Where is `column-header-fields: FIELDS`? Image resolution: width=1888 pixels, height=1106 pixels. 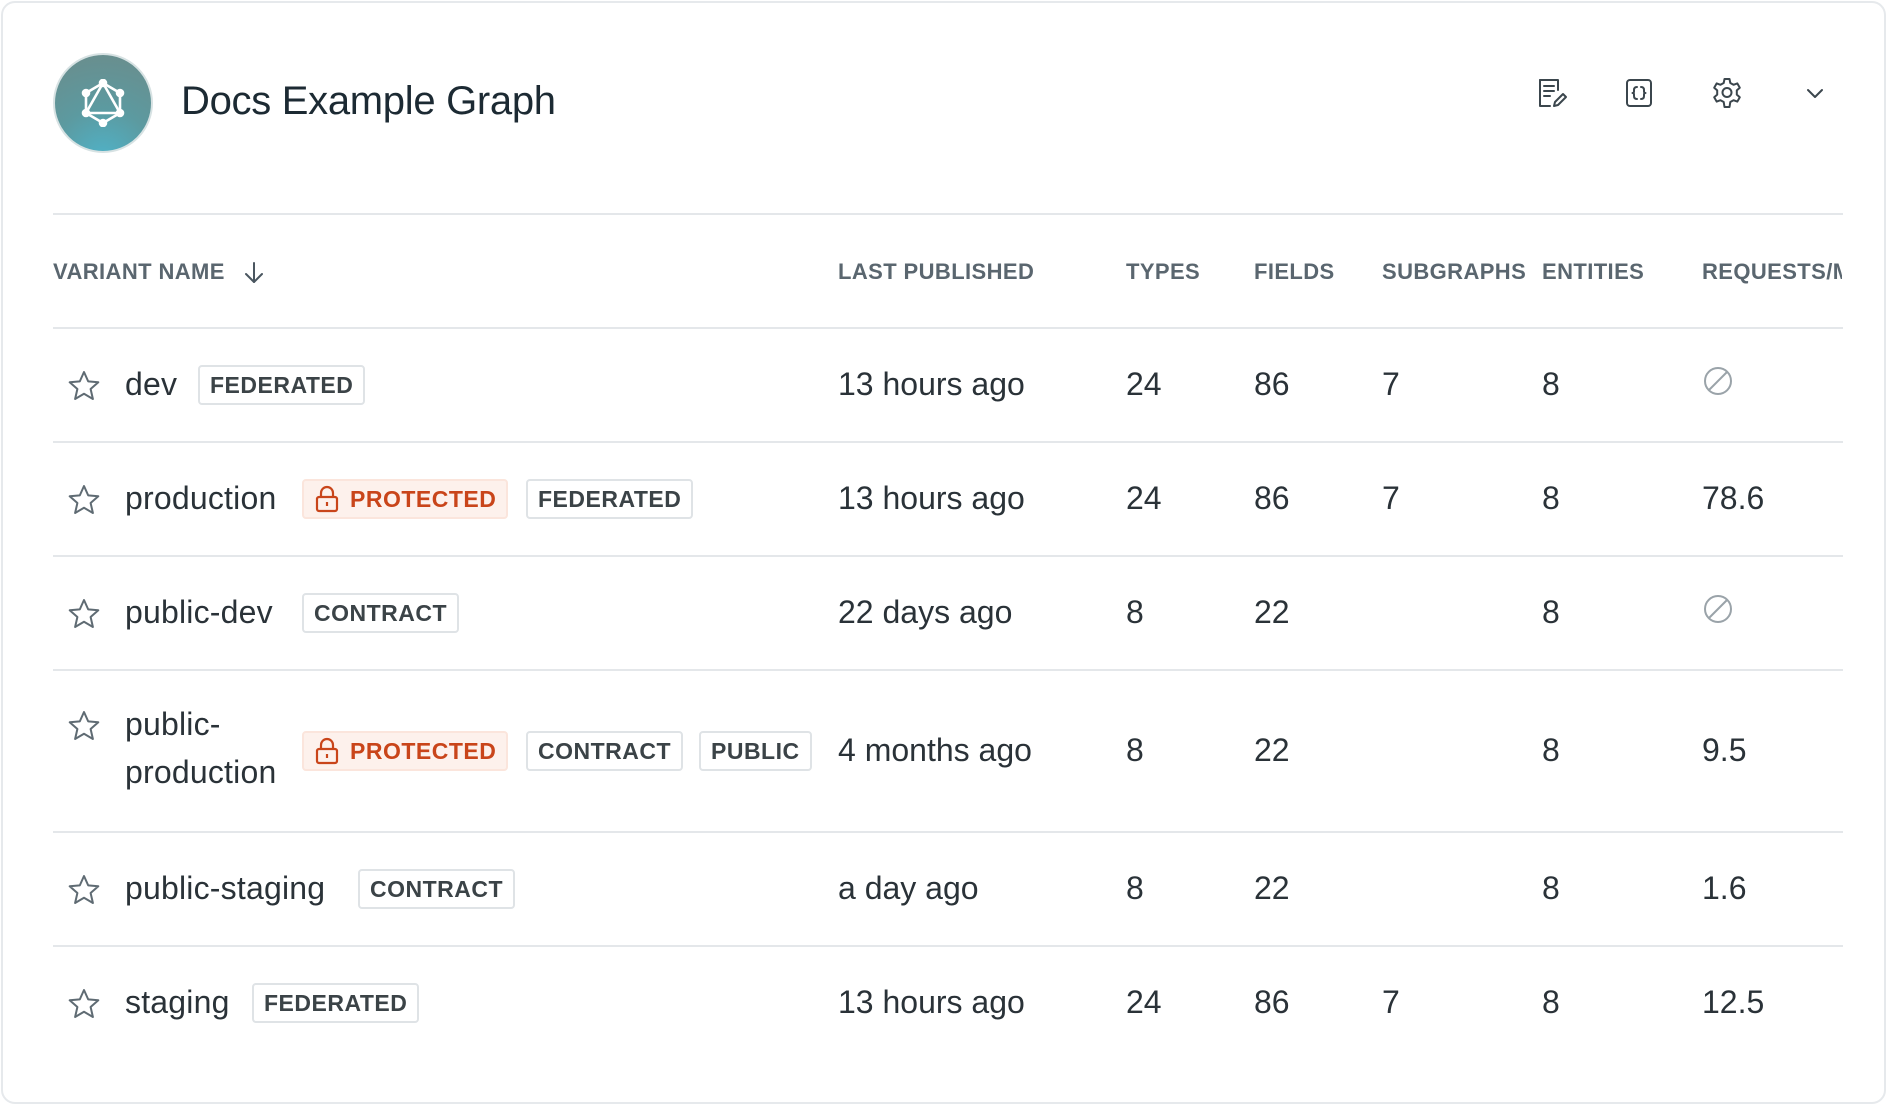 column-header-fields: FIELDS is located at coordinates (1294, 272).